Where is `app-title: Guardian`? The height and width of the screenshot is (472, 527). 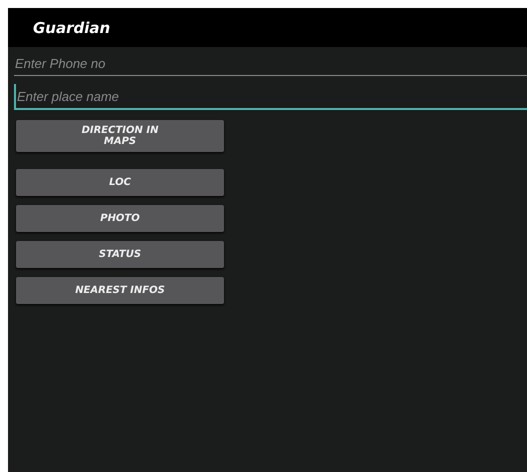
app-title: Guardian is located at coordinates (71, 27).